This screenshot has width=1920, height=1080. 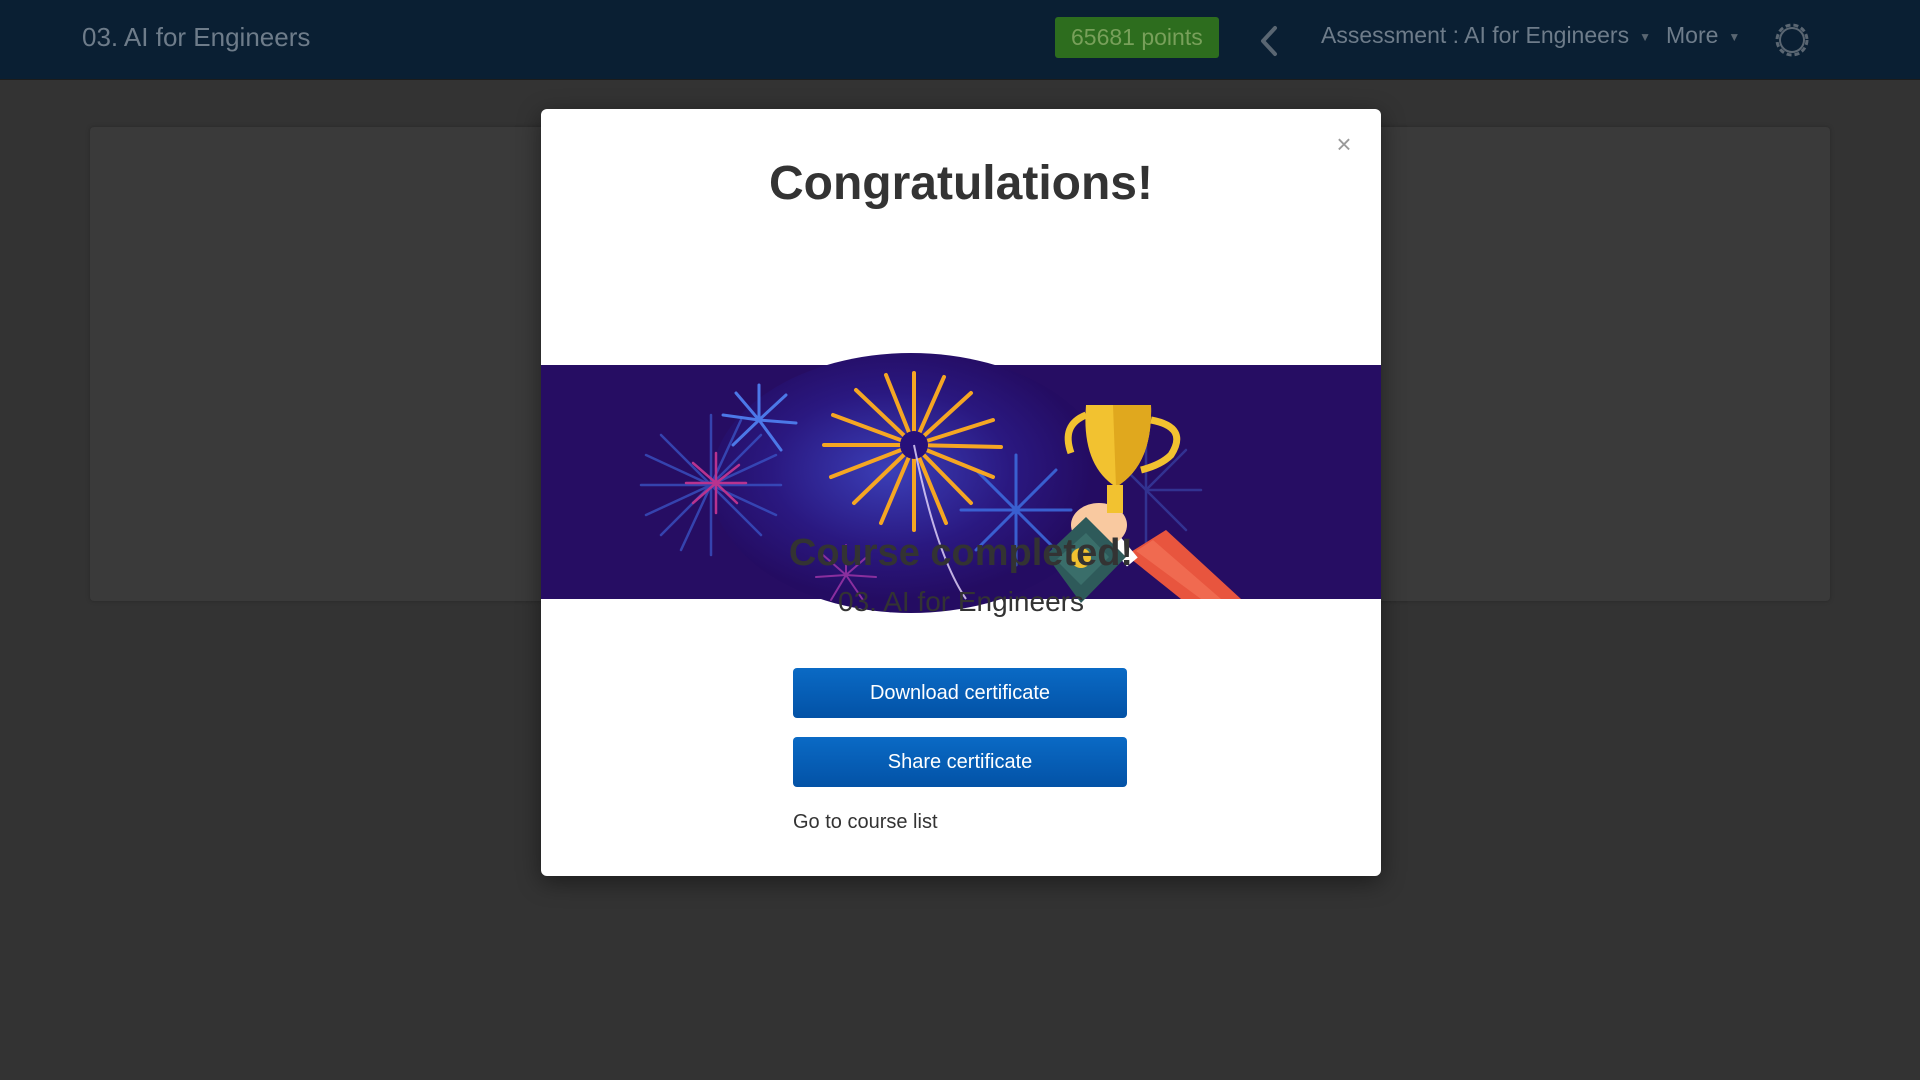 I want to click on share-certificate-button: Share certificate, so click(x=960, y=762).